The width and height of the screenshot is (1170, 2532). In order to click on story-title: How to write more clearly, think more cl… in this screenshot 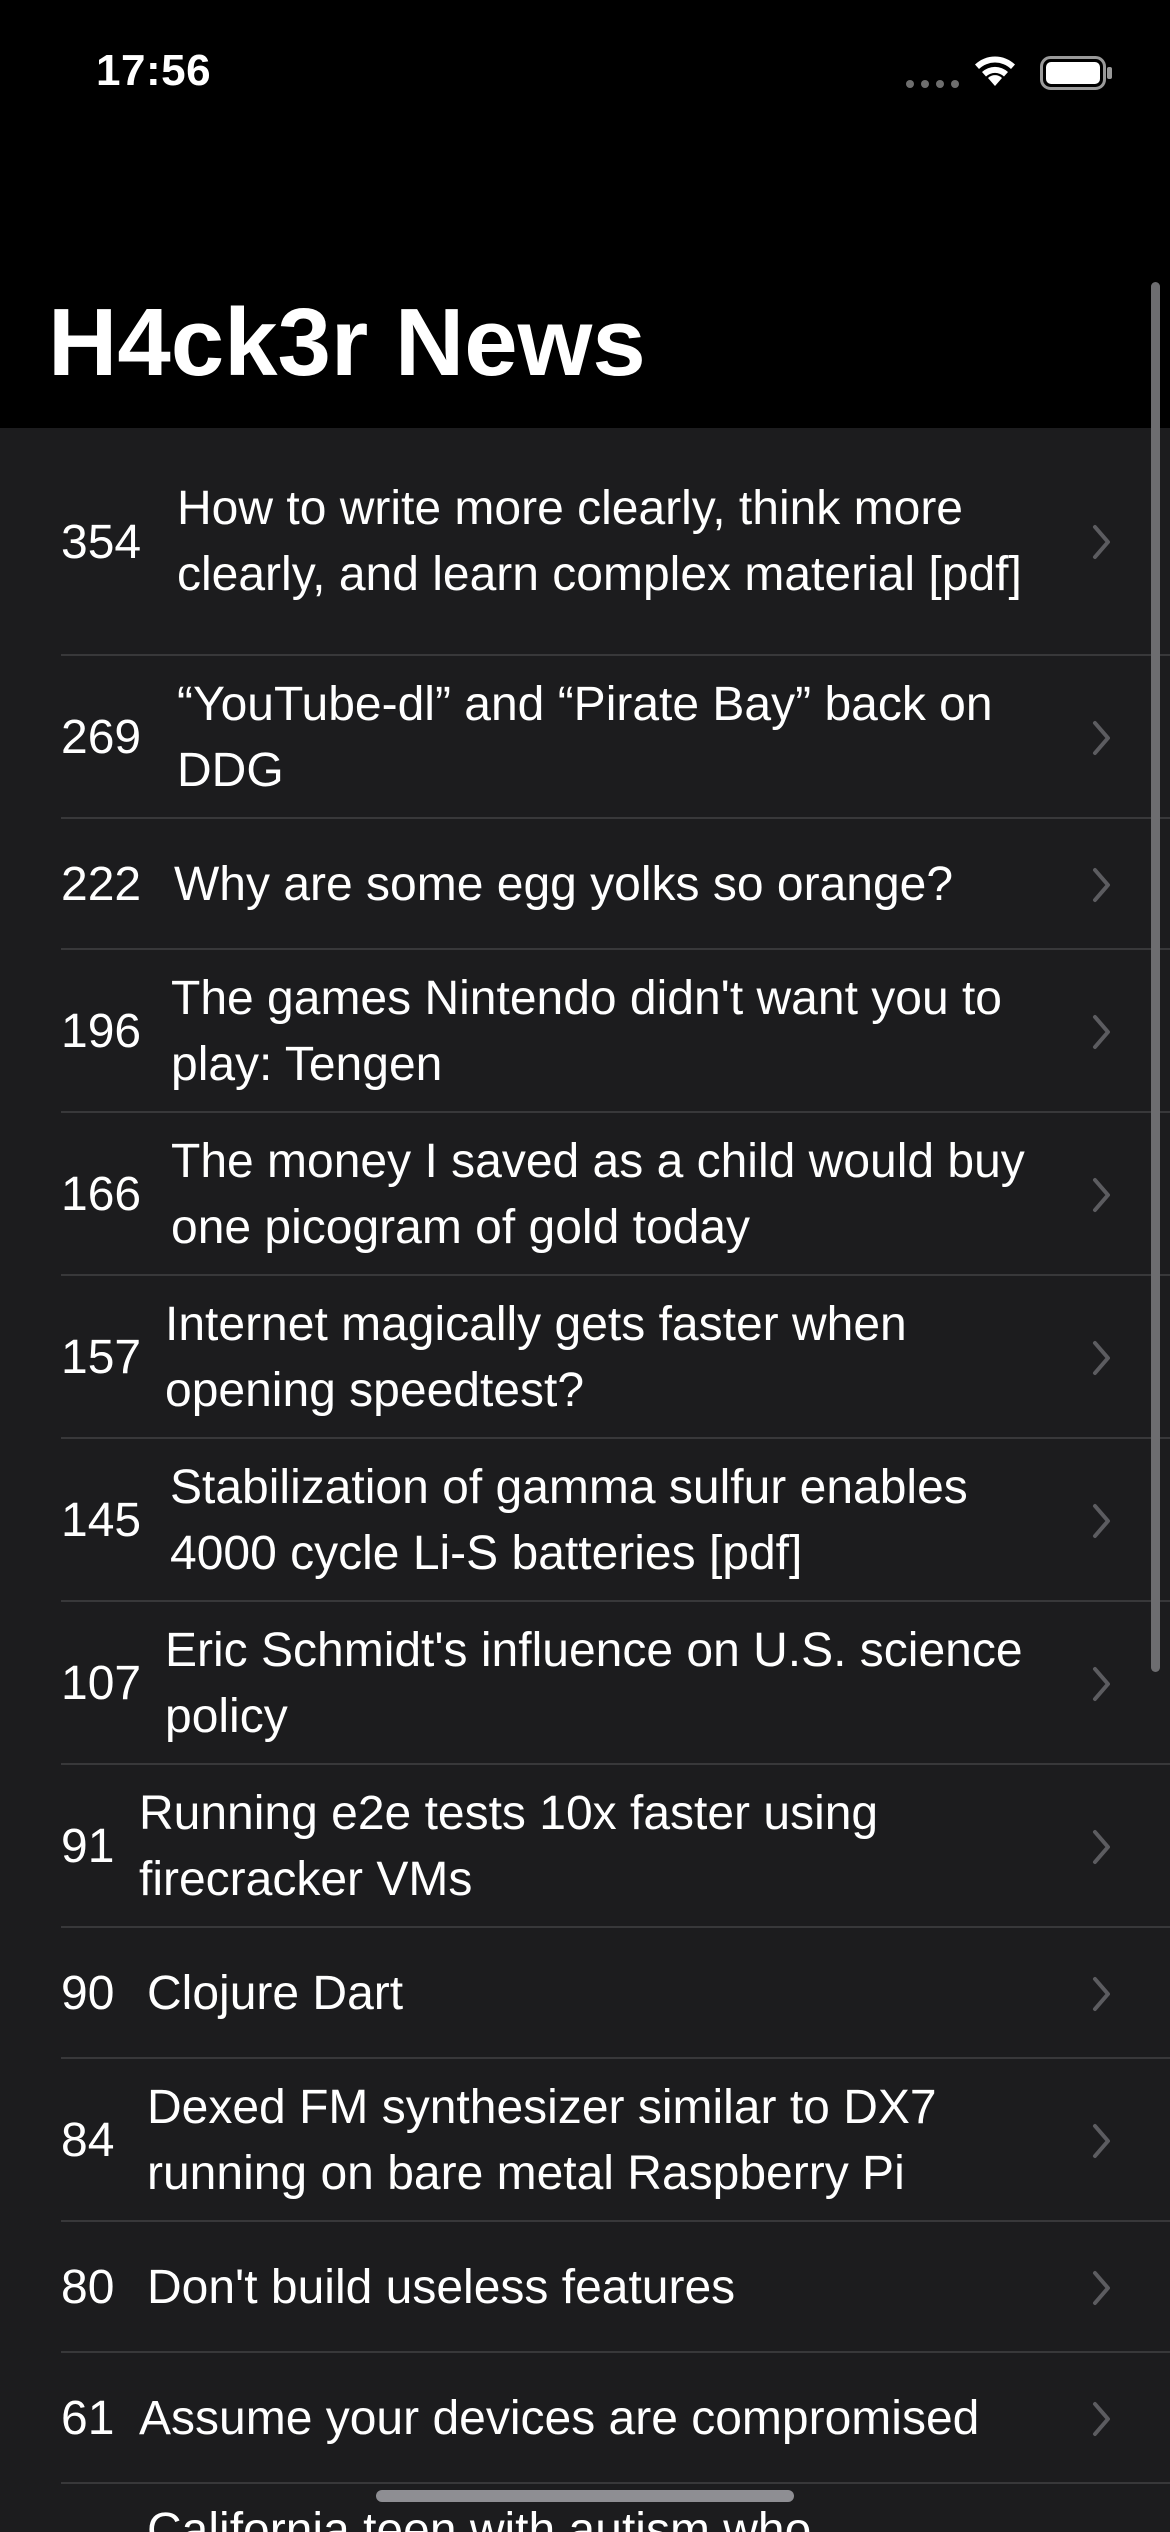, I will do `click(599, 541)`.